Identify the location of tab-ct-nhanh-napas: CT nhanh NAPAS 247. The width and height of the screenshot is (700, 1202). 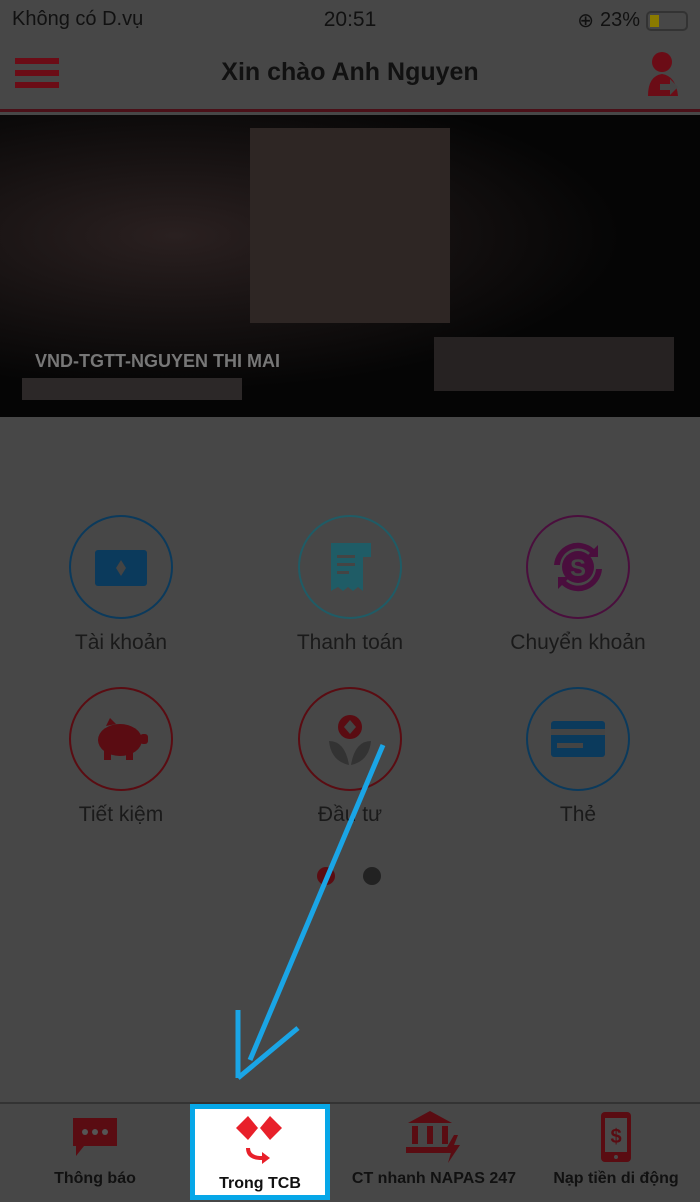
(434, 1153).